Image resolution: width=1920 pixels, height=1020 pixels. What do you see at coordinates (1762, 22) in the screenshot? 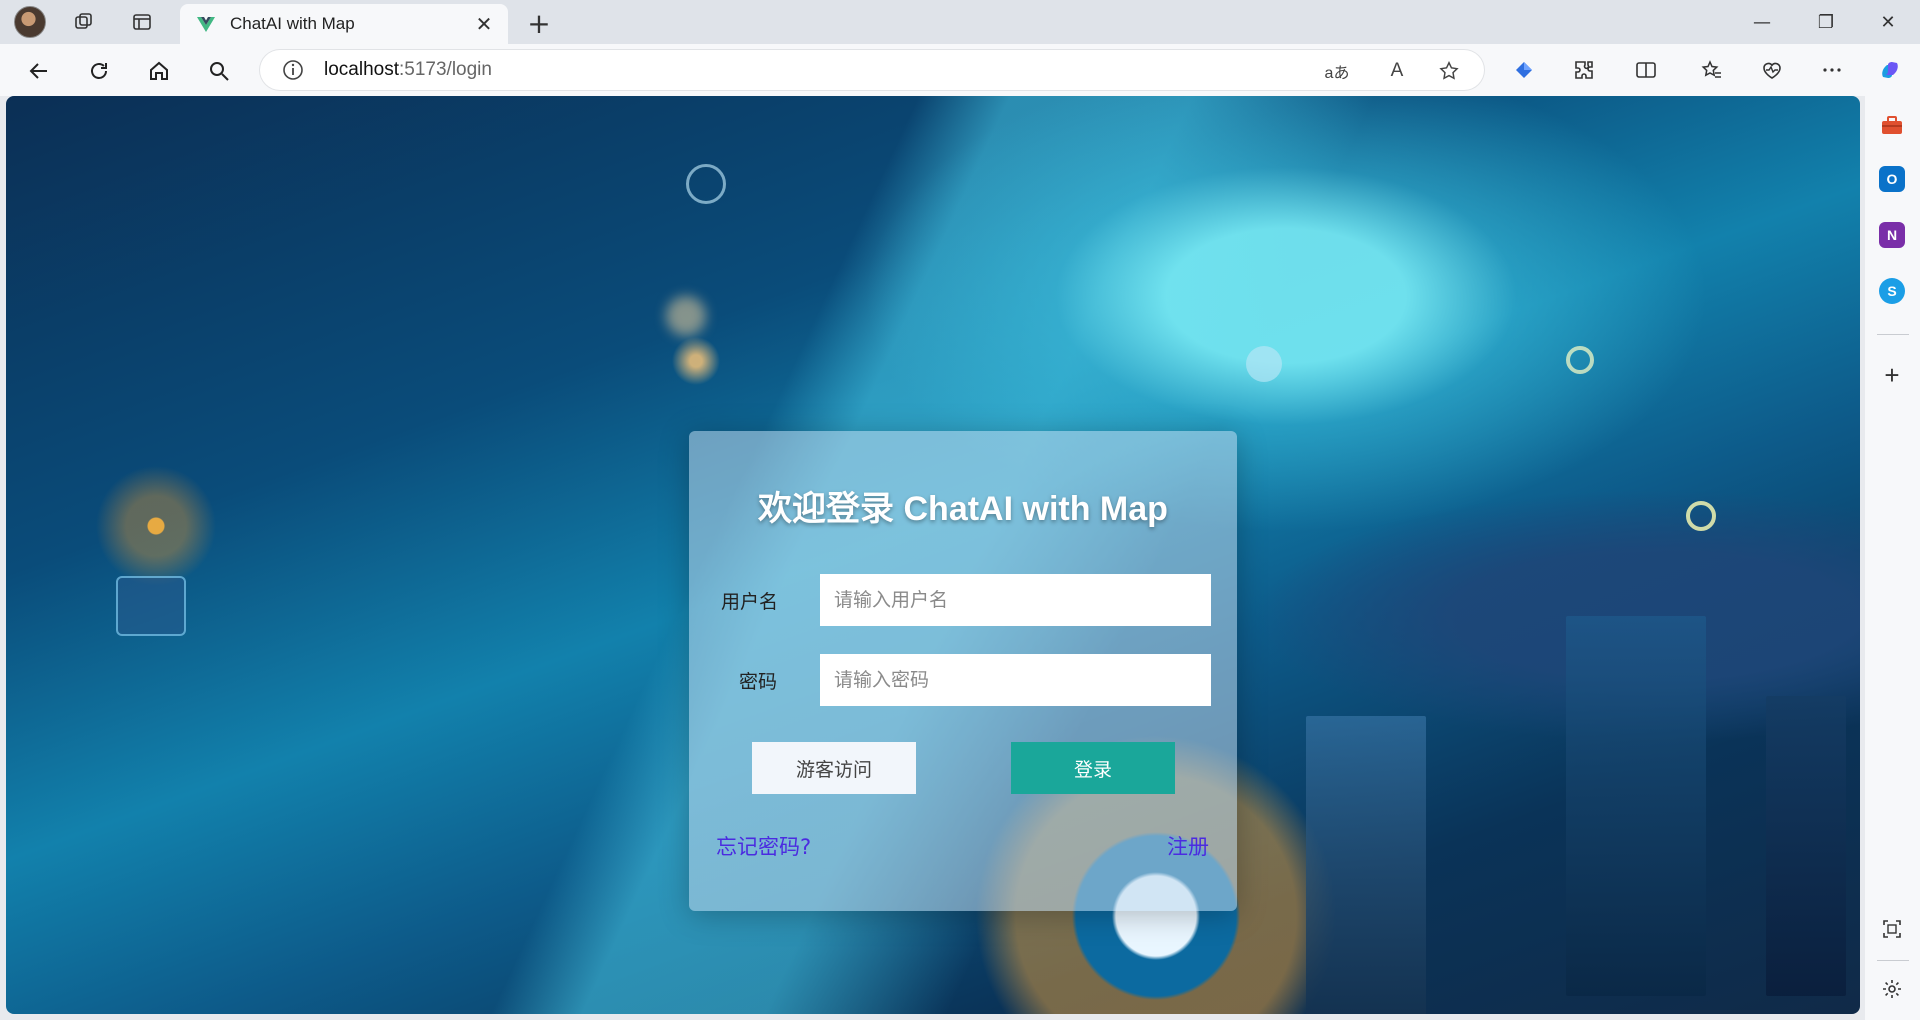
I see `minimize-button: —` at bounding box center [1762, 22].